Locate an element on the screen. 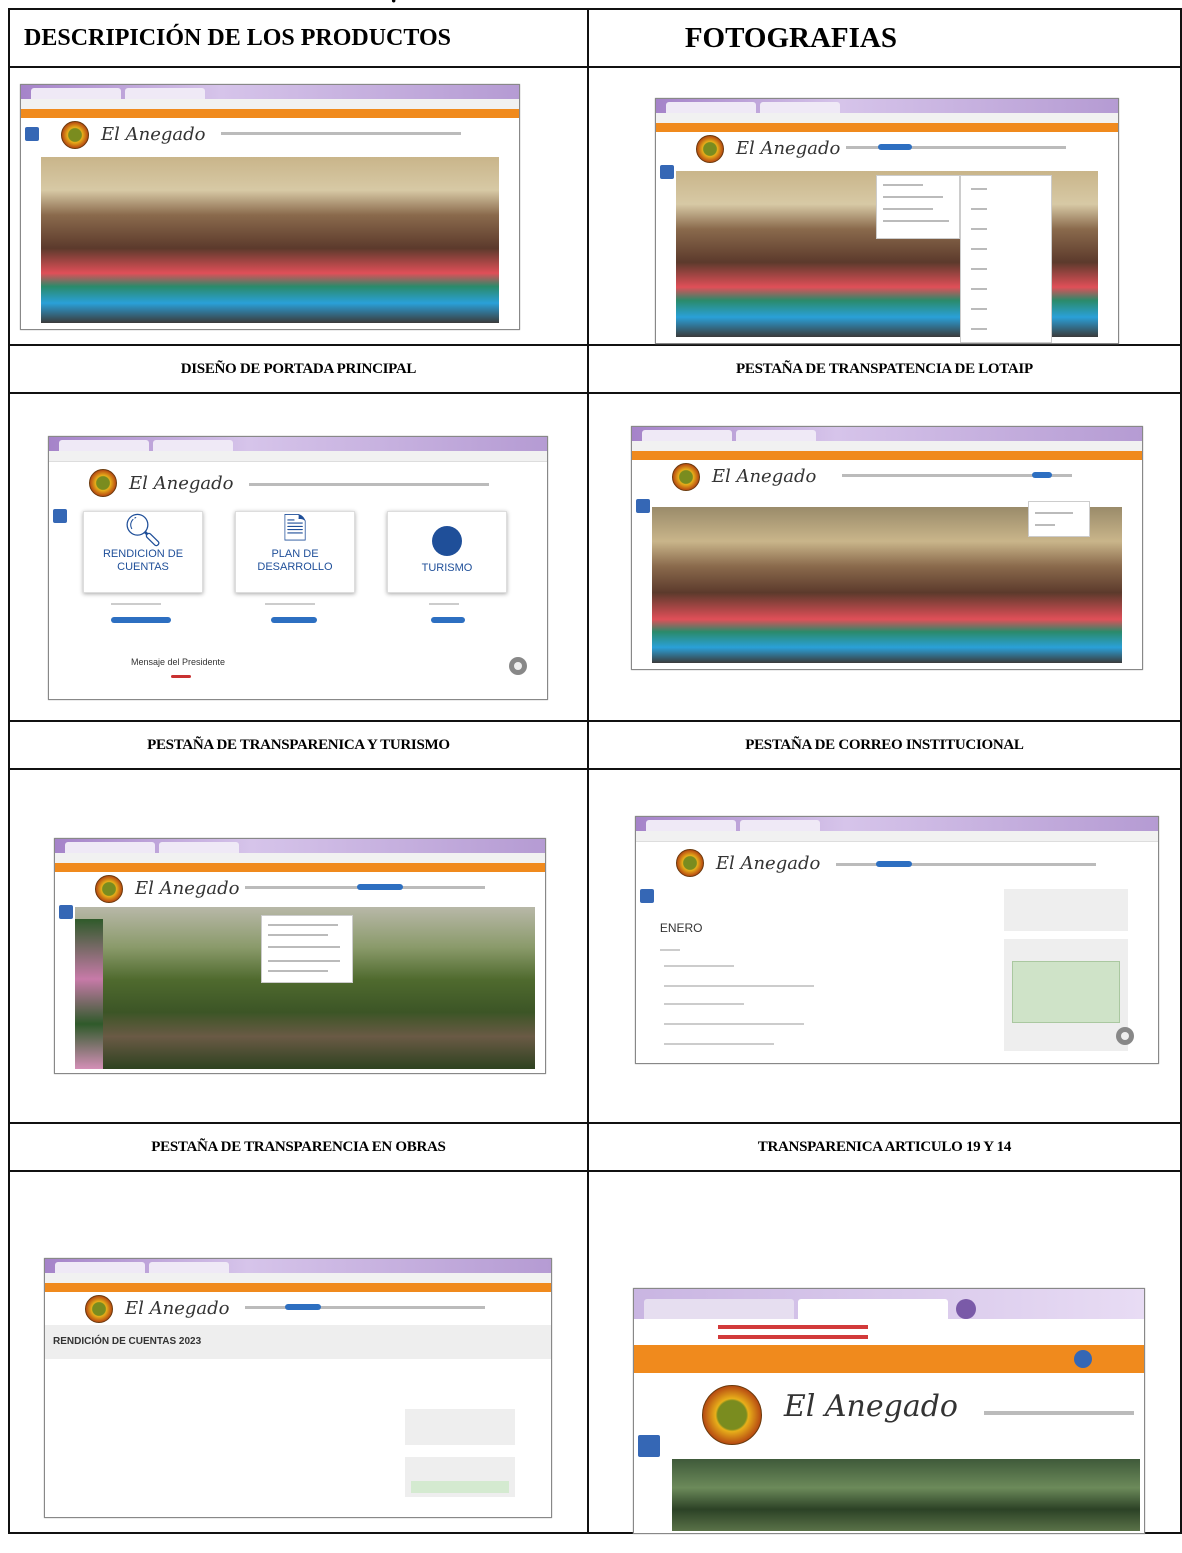 This screenshot has height=1553, width=1182. caption-lotaip: PESTAÑA DE TRANSPATENCIA DE LOTAIP is located at coordinates (884, 369).